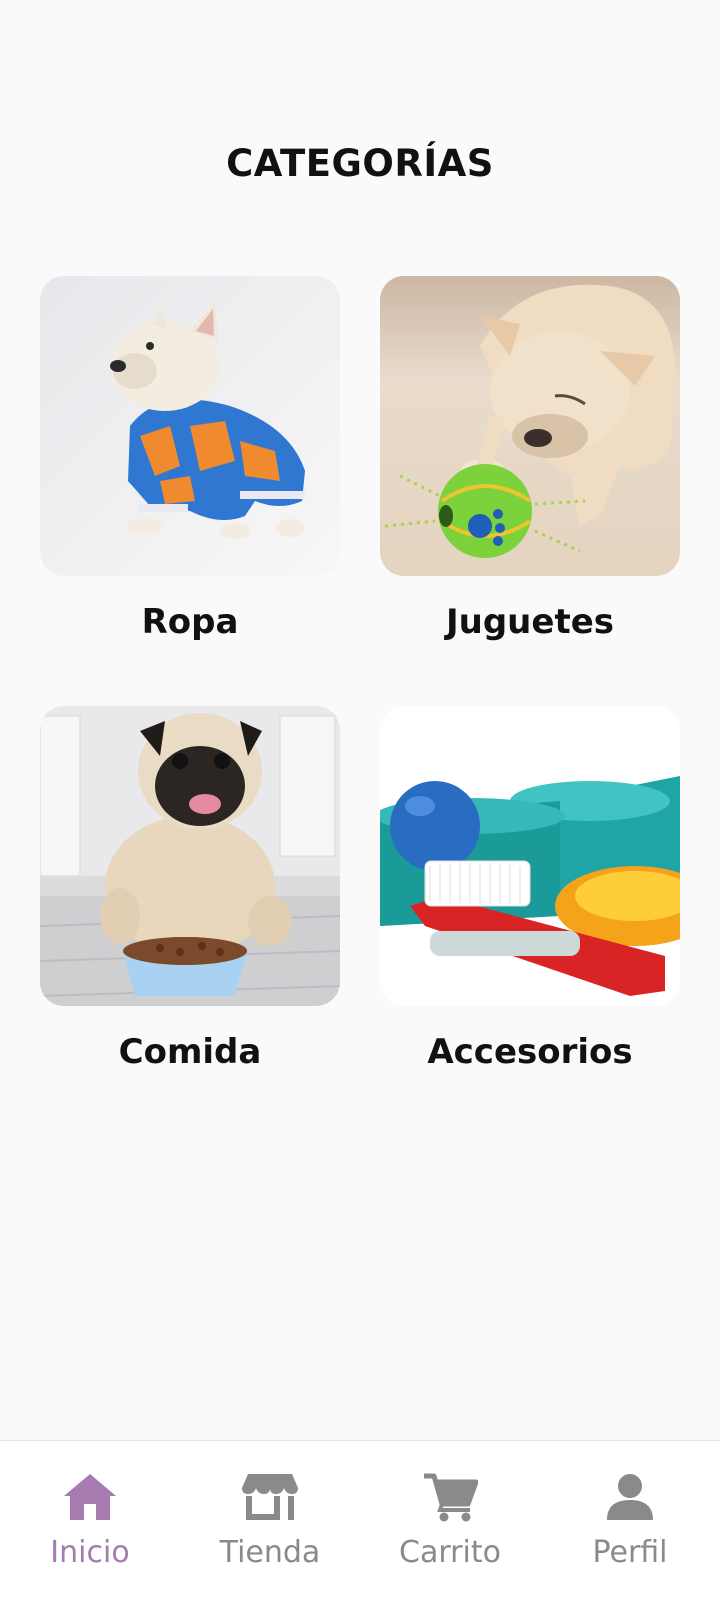  Describe the element at coordinates (530, 1052) in the screenshot. I see `category-label-accesorios: Accesorios` at that location.